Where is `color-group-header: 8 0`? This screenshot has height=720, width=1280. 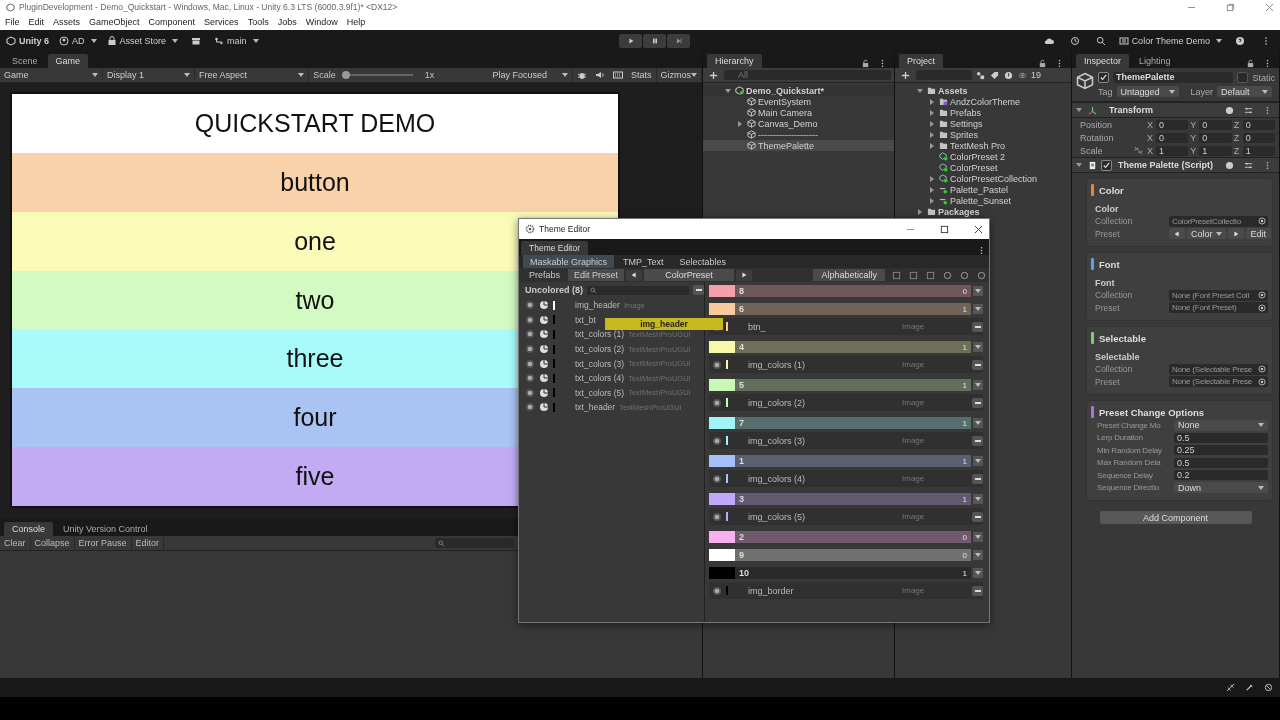
color-group-header: 8 0 is located at coordinates (853, 291).